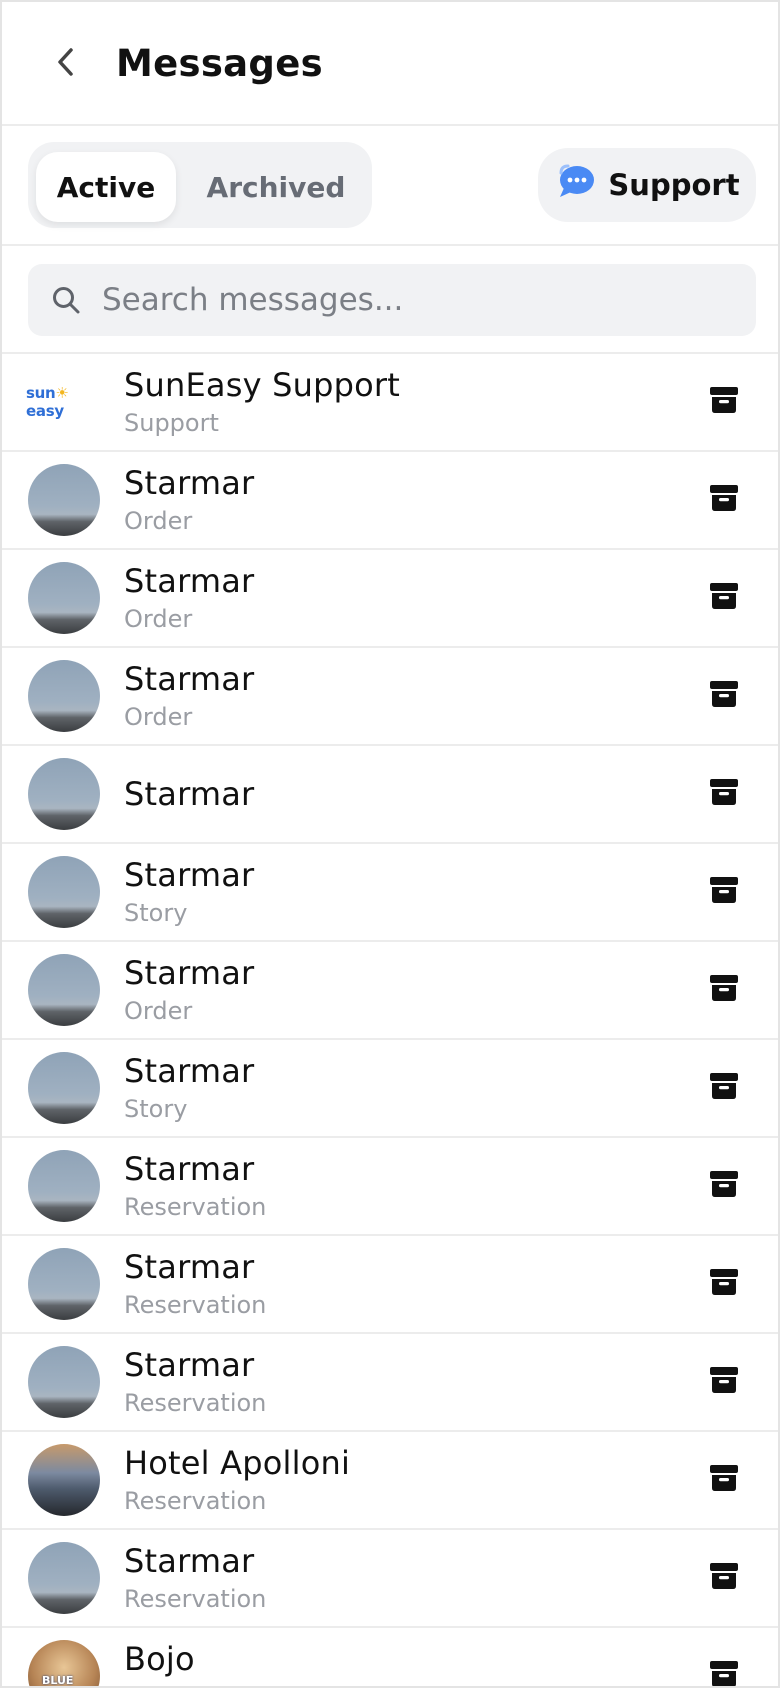 The width and height of the screenshot is (780, 1688). I want to click on conversation-type: Order, so click(158, 1011).